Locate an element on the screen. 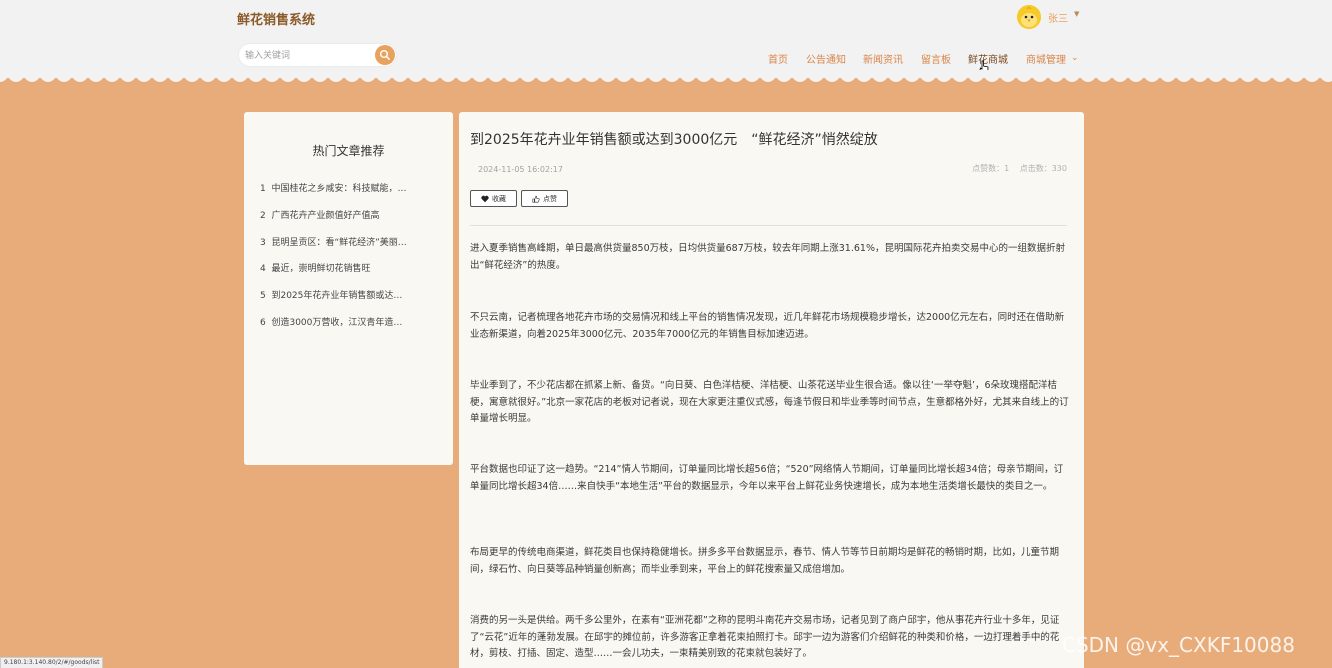 This screenshot has height=668, width=1332. clicks-count: 330 is located at coordinates (1059, 168).